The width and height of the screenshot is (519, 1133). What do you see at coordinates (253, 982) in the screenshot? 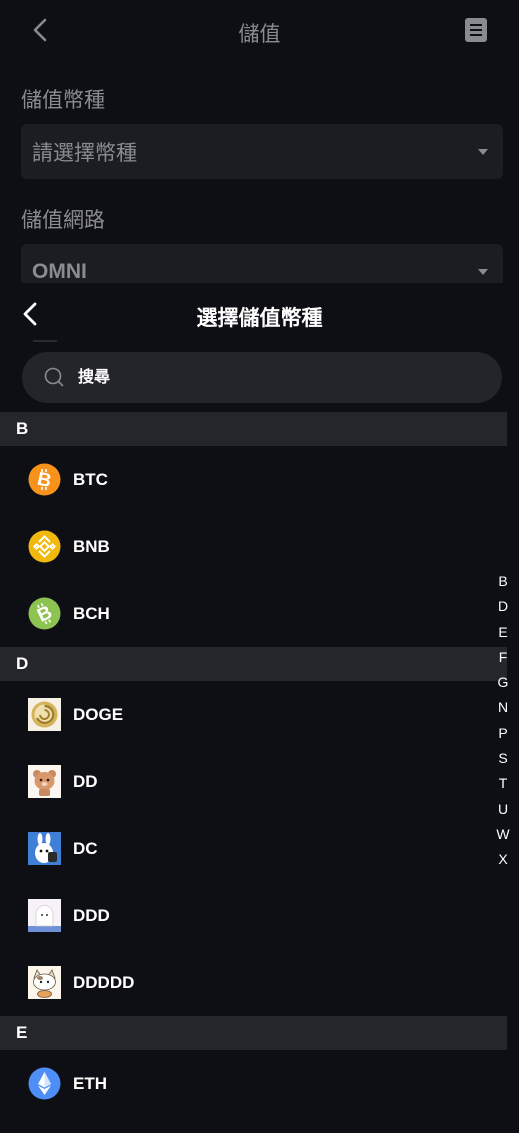
I see `coin-row-ddddd: DDDDD` at bounding box center [253, 982].